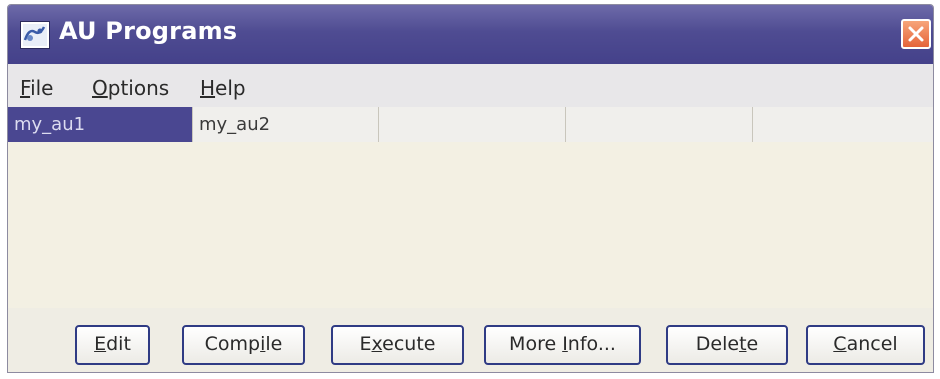 Image resolution: width=940 pixels, height=379 pixels. Describe the element at coordinates (232, 344) in the screenshot. I see `compile-label-pre: Comp` at that location.